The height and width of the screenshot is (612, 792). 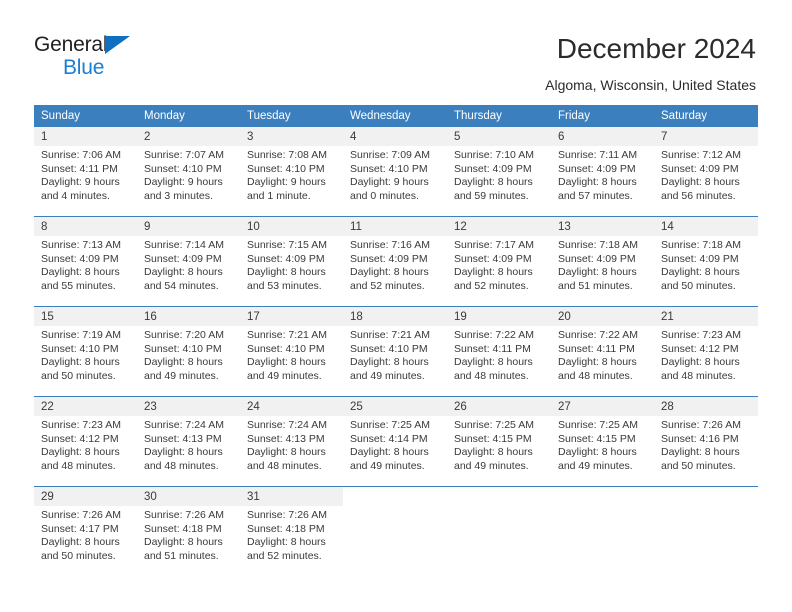 What do you see at coordinates (499, 136) in the screenshot?
I see `day-number: 5` at bounding box center [499, 136].